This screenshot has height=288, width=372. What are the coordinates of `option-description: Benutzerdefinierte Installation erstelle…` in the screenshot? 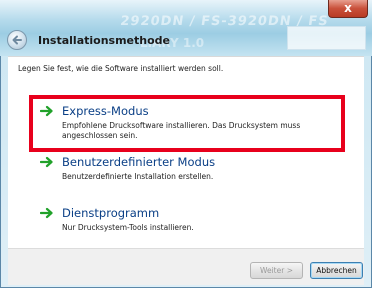 It's located at (138, 176).